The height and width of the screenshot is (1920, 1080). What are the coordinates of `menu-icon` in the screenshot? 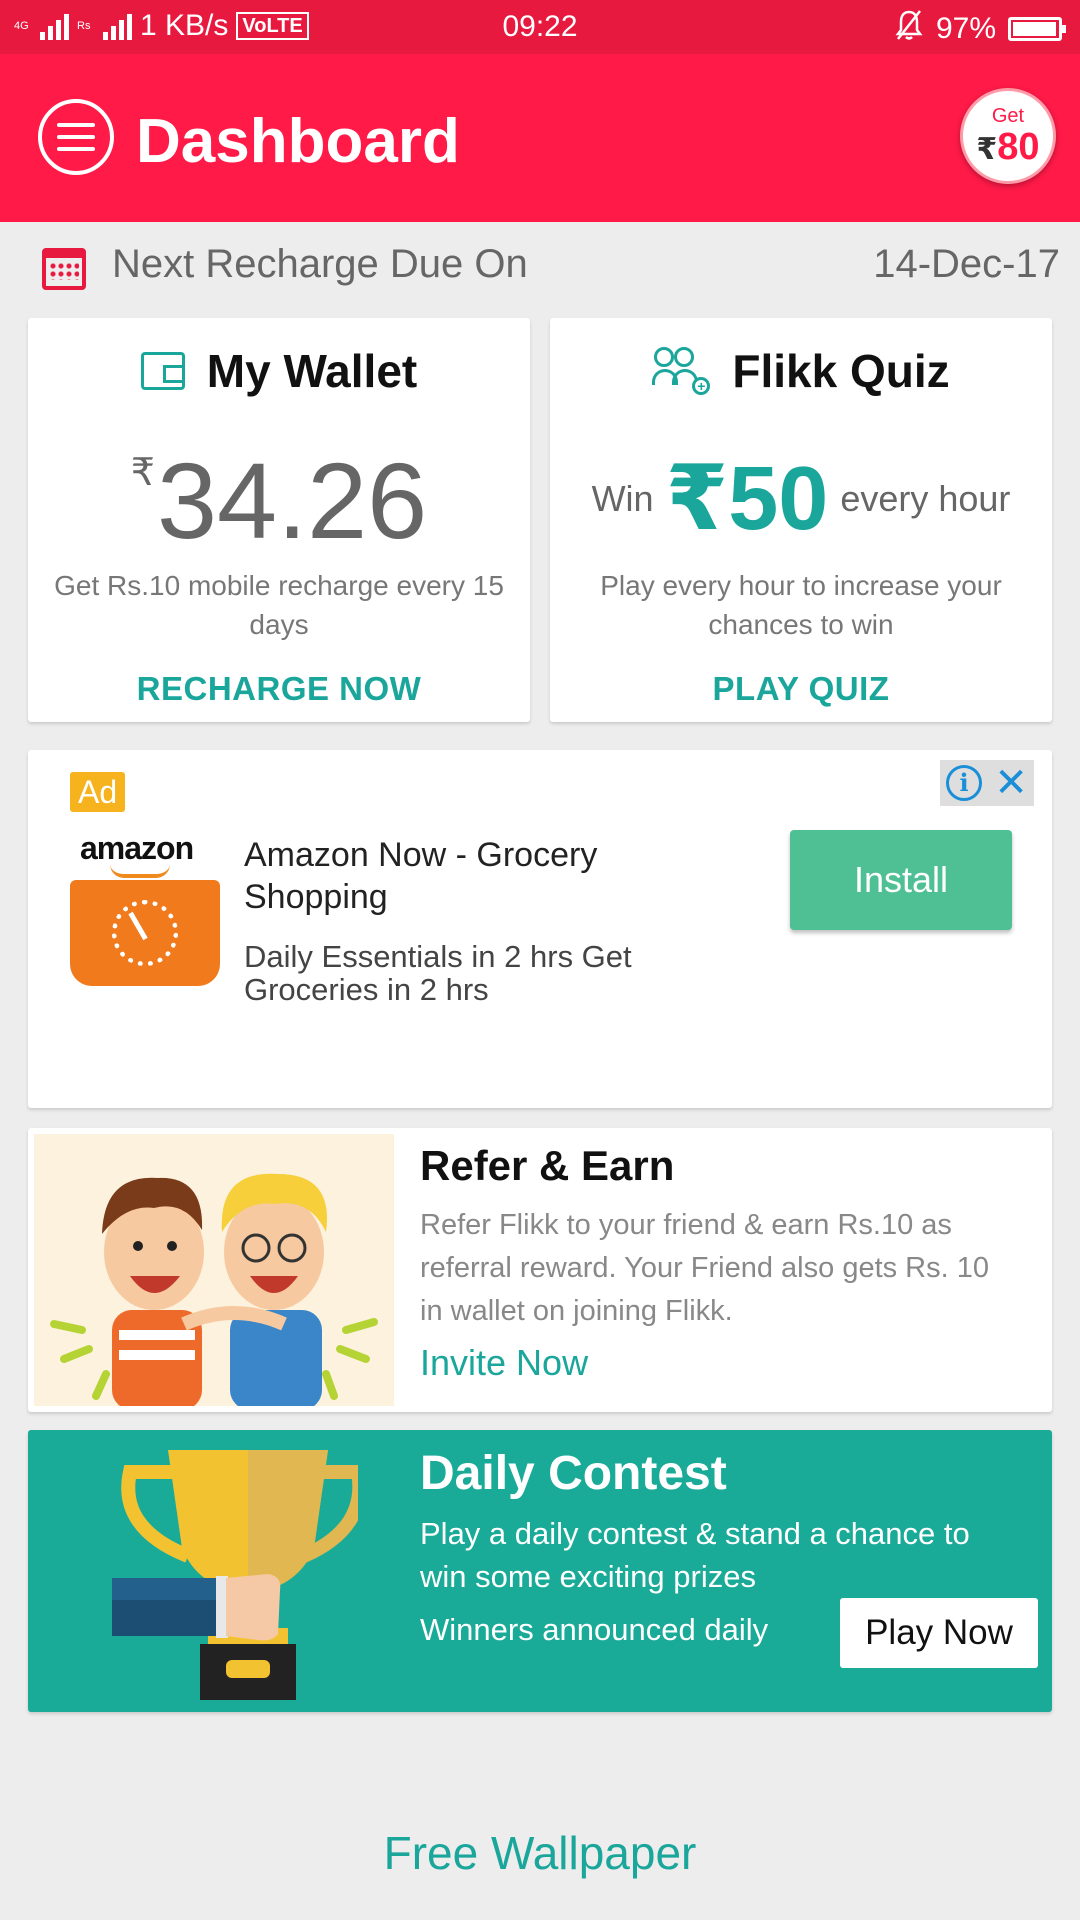 It's located at (76, 137).